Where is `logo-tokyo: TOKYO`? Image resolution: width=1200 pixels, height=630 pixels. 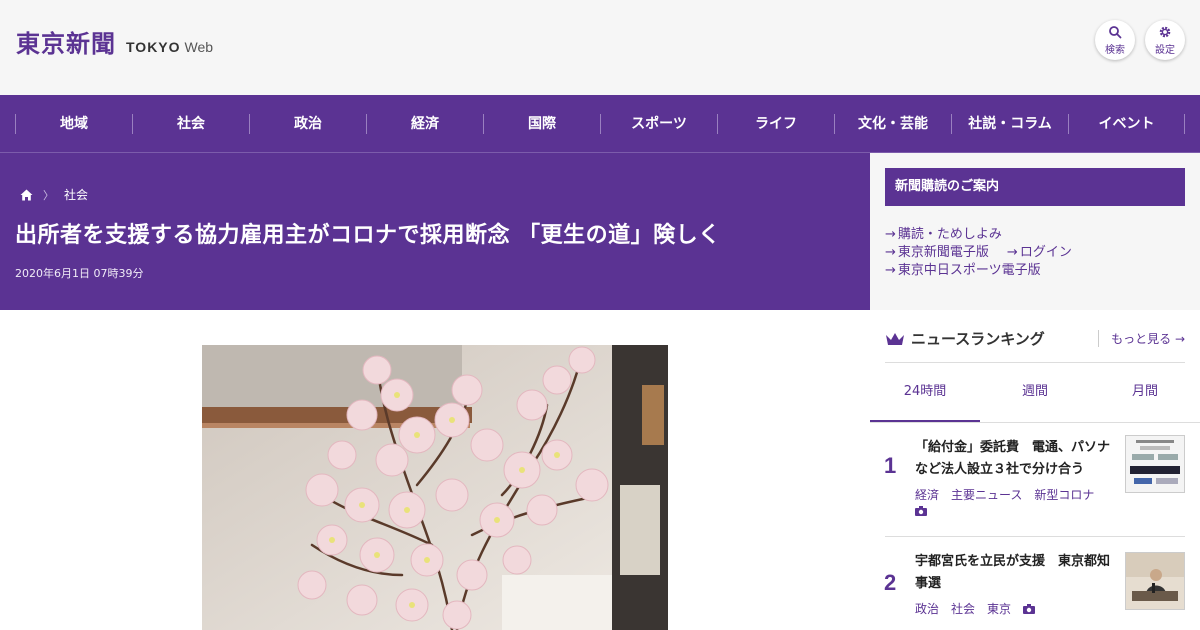 logo-tokyo: TOKYO is located at coordinates (153, 47).